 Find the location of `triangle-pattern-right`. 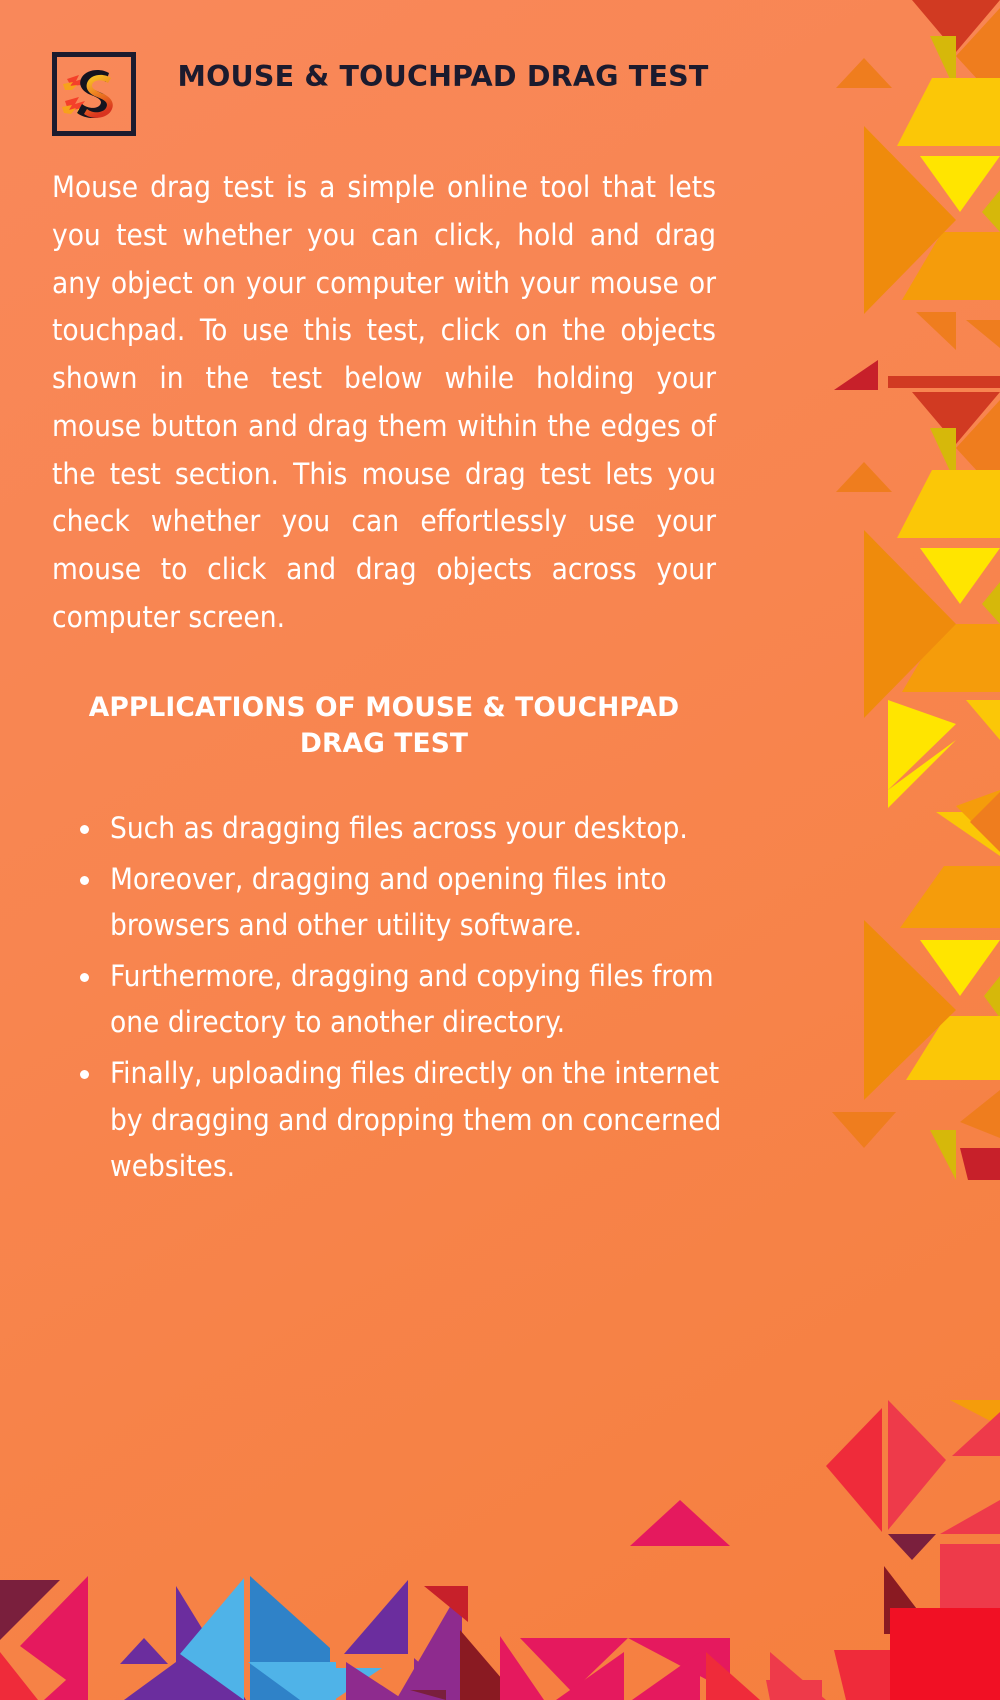

triangle-pattern-right is located at coordinates (916, 590).